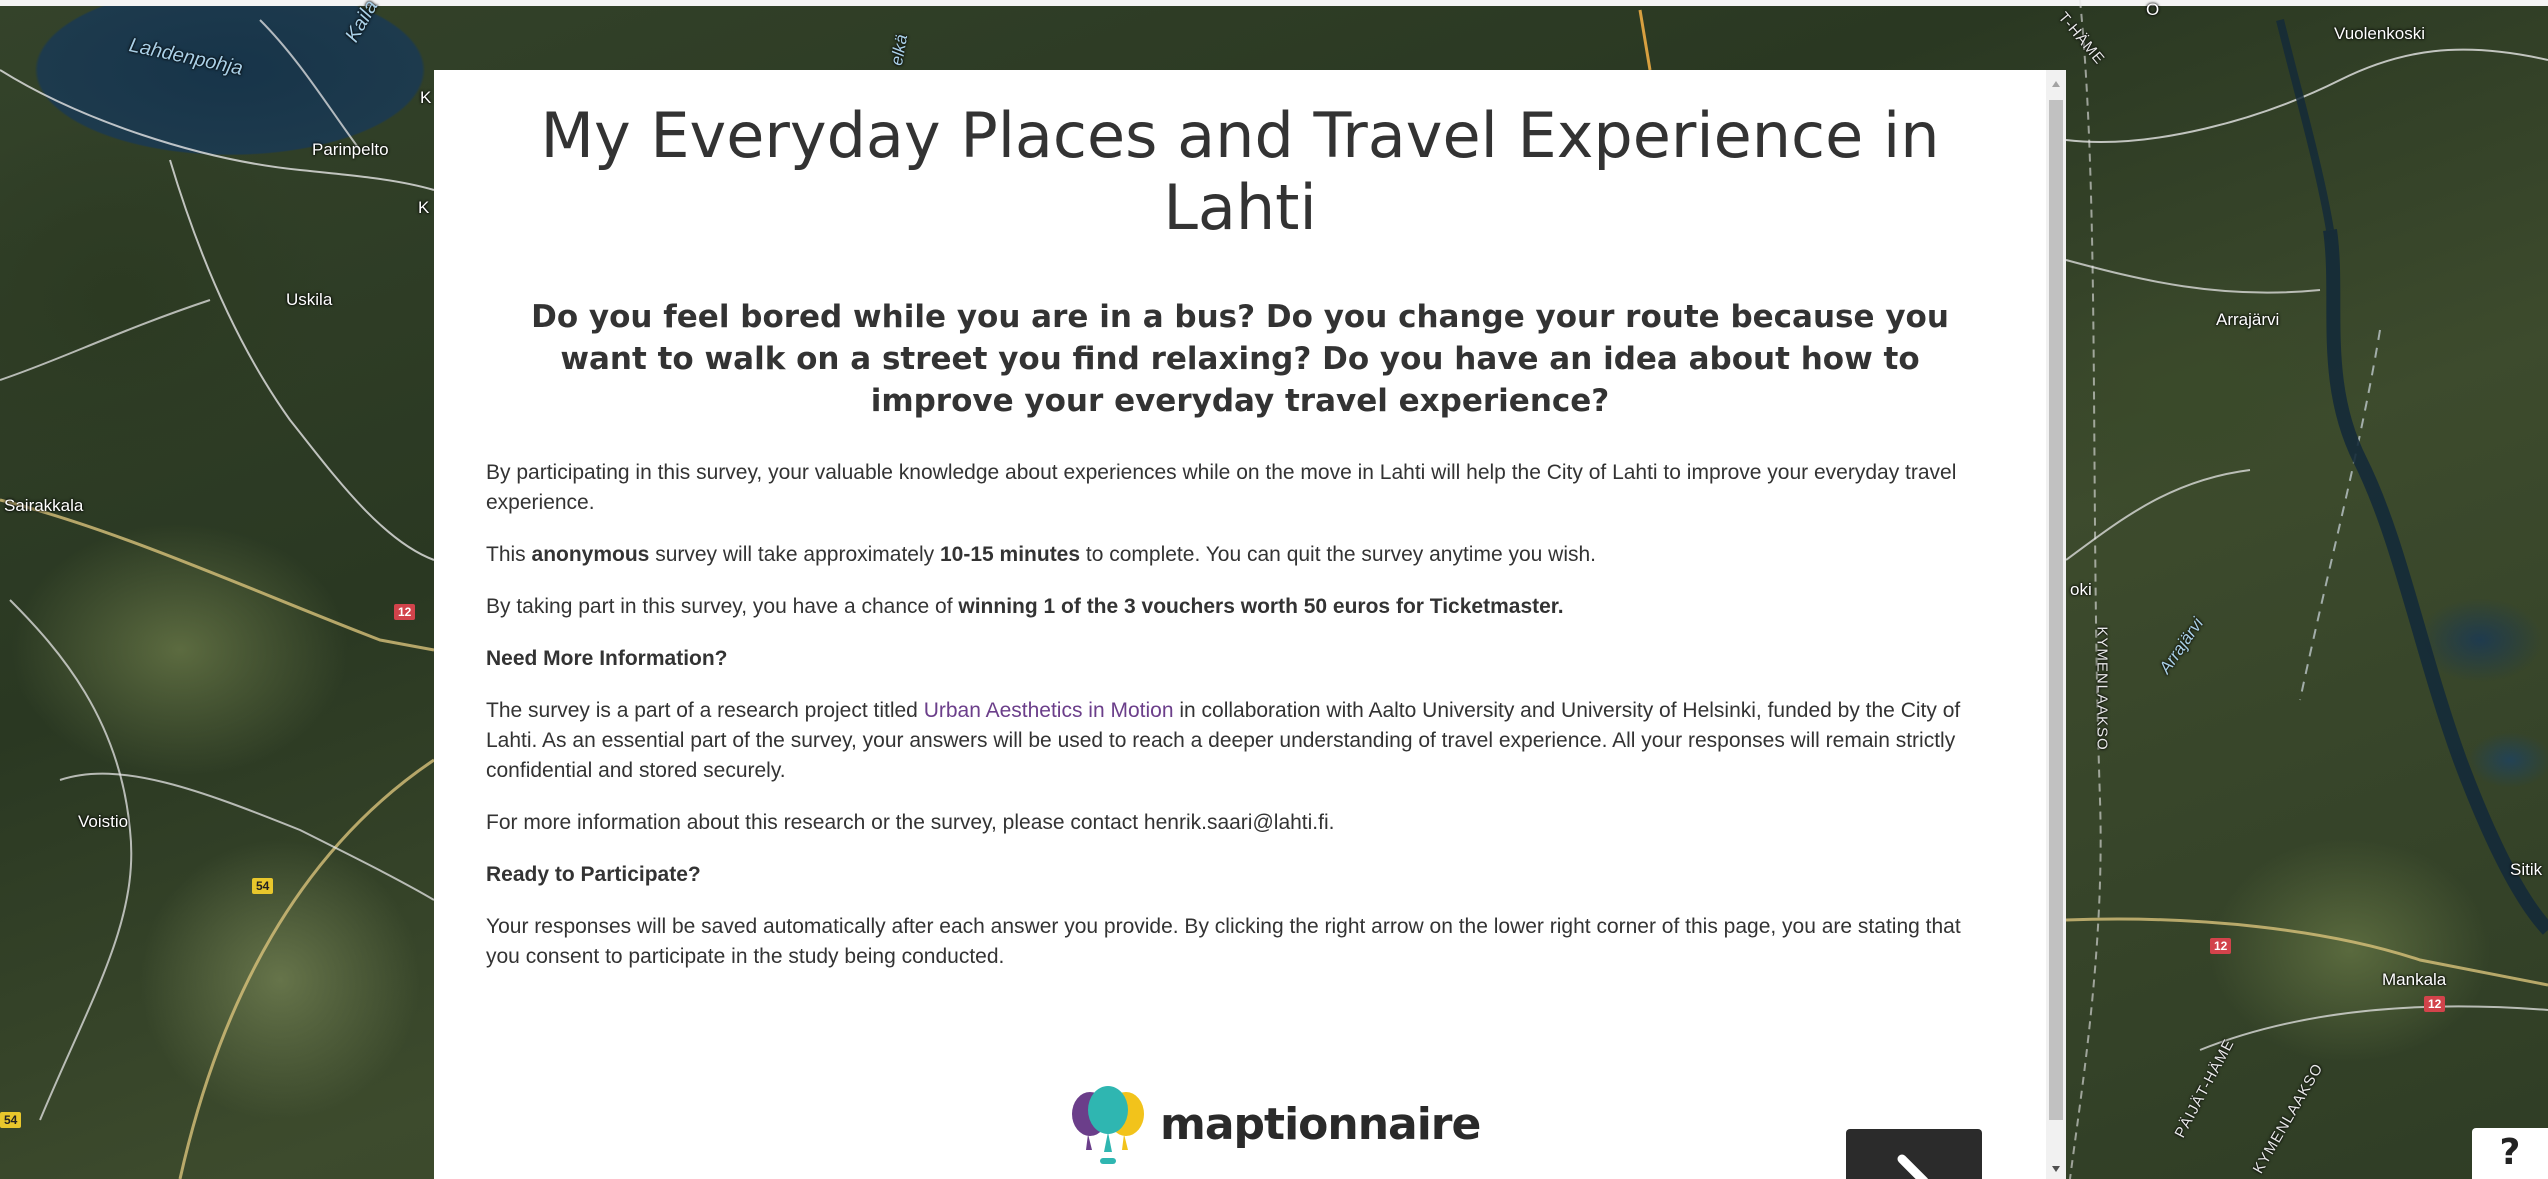 The width and height of the screenshot is (2548, 1179). What do you see at coordinates (1913, 1166) in the screenshot?
I see `chevron-right-icon` at bounding box center [1913, 1166].